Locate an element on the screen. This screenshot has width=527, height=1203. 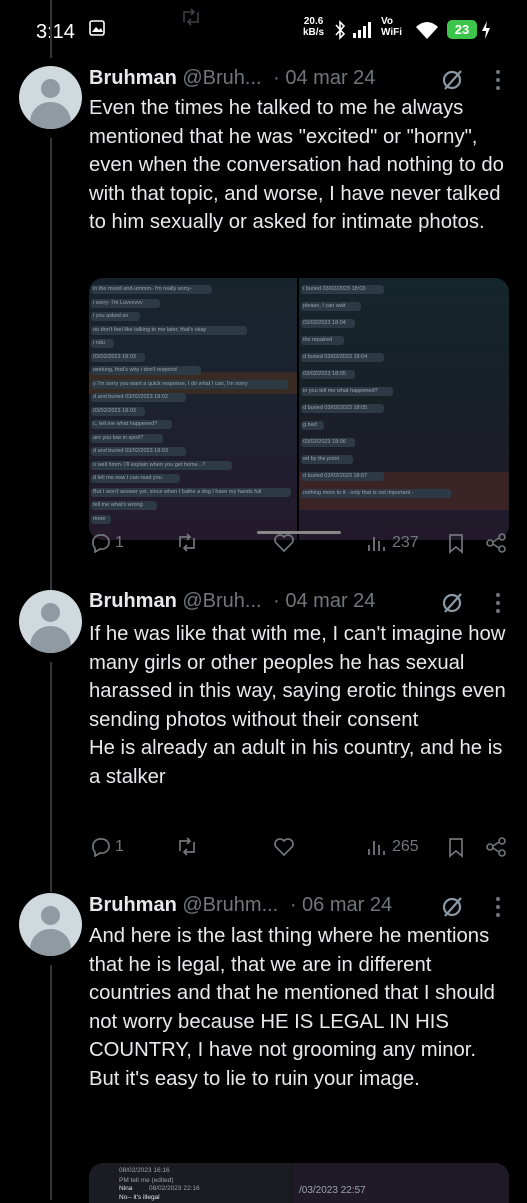
views-button: 237 is located at coordinates (392, 543).